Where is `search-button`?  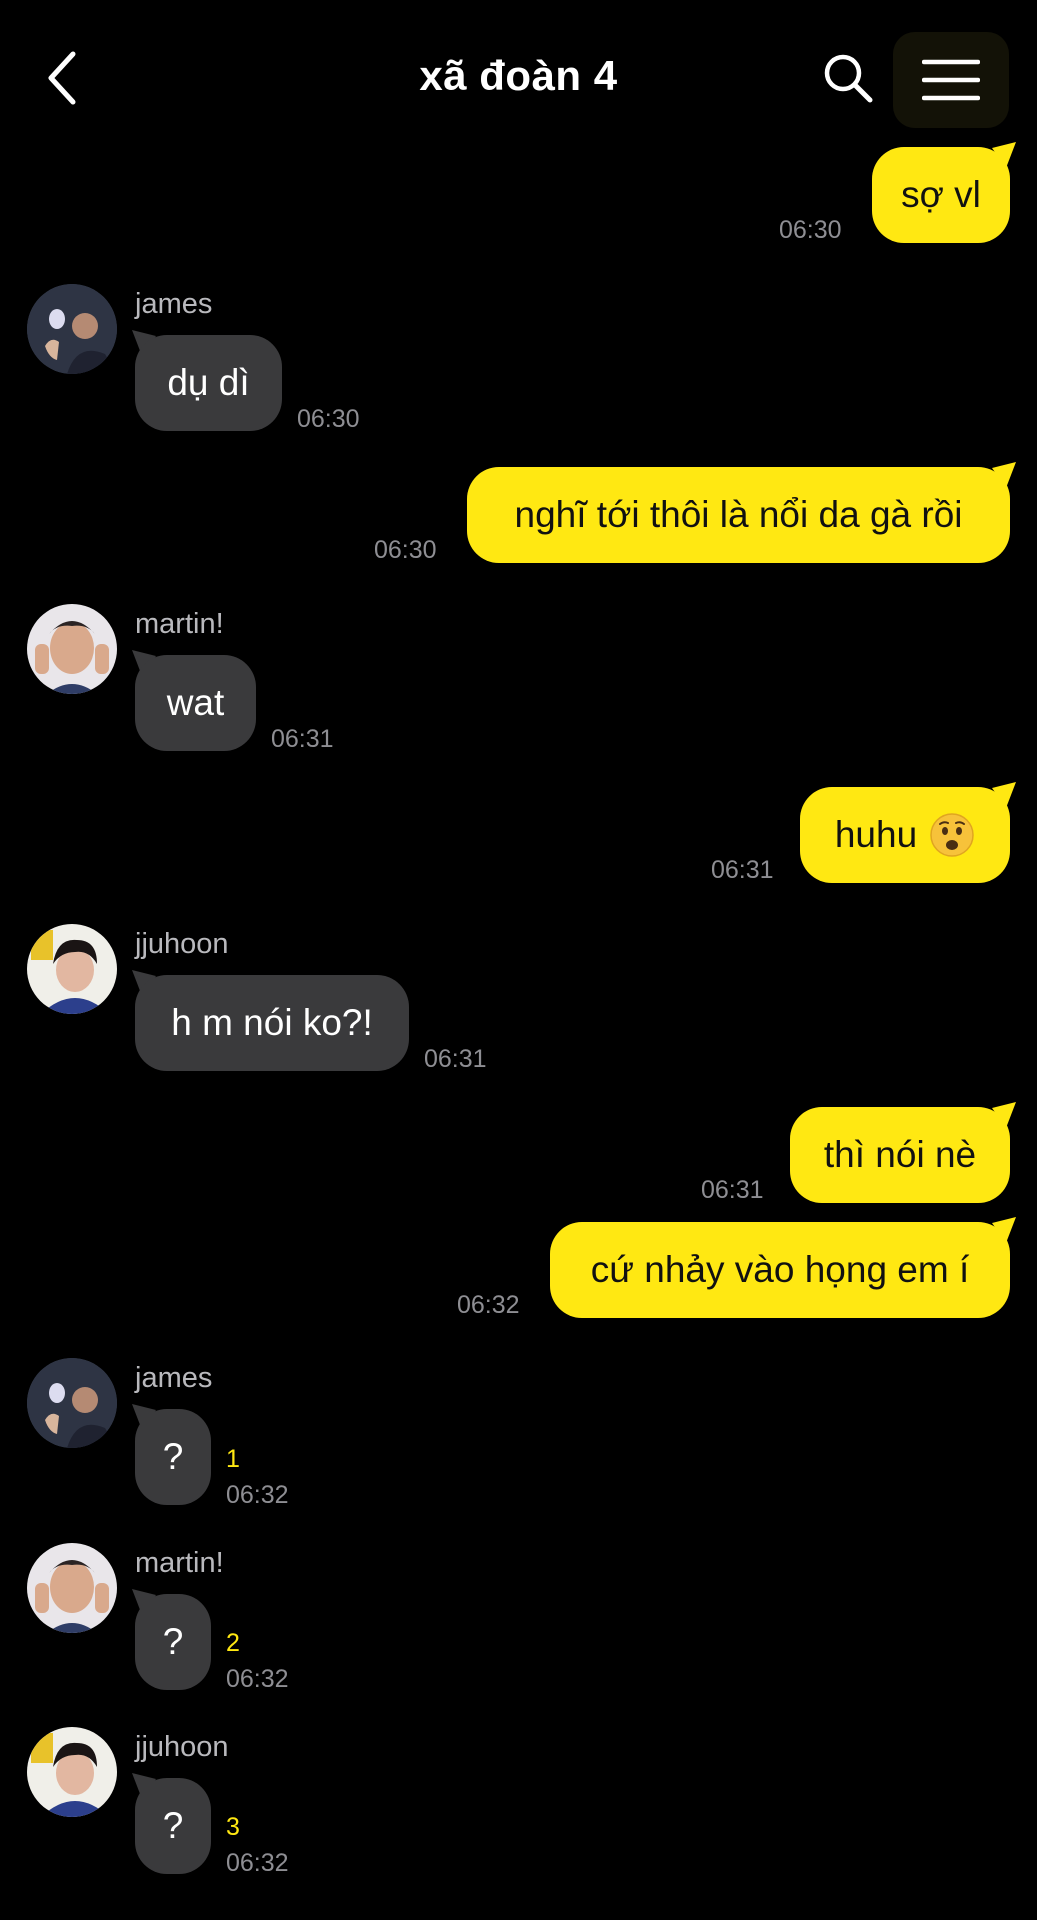
search-button is located at coordinates (848, 78).